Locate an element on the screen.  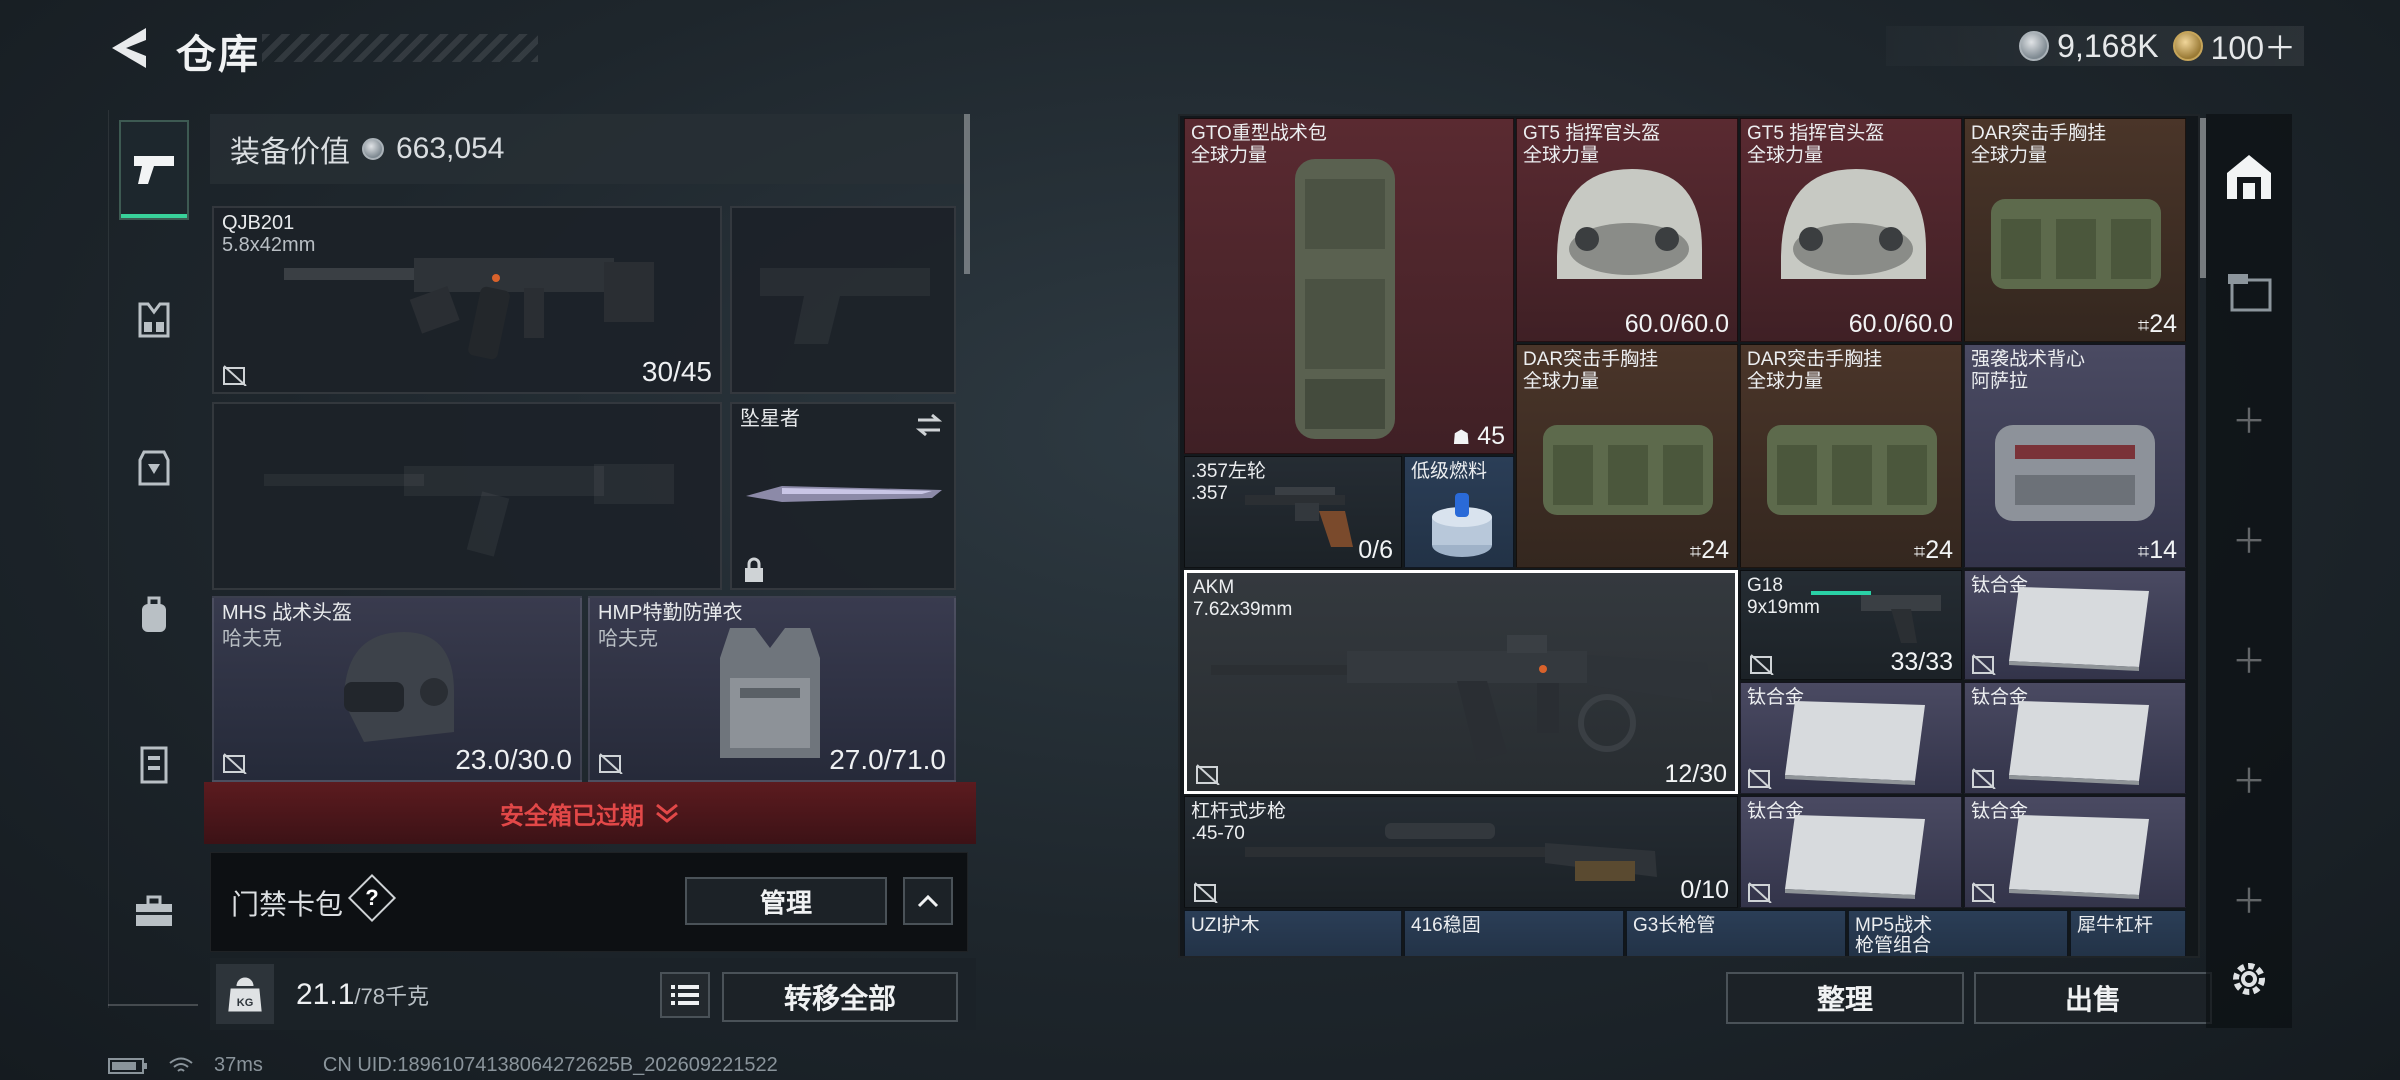
body-armor-icon is located at coordinates (154, 468).